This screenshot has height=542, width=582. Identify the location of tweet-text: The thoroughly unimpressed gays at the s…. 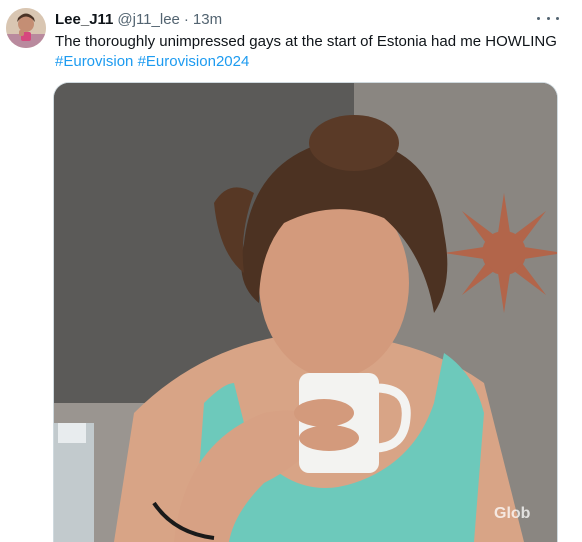
(306, 41).